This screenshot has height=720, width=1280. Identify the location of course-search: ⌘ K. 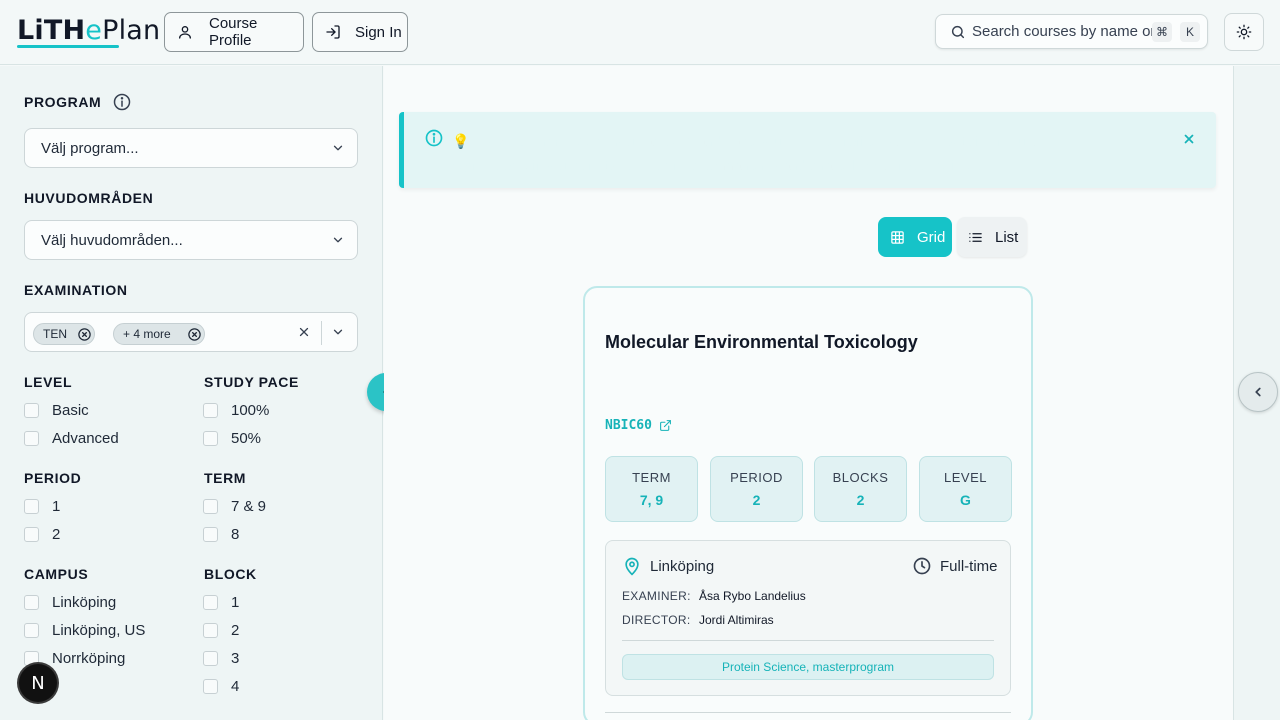
(1071, 31).